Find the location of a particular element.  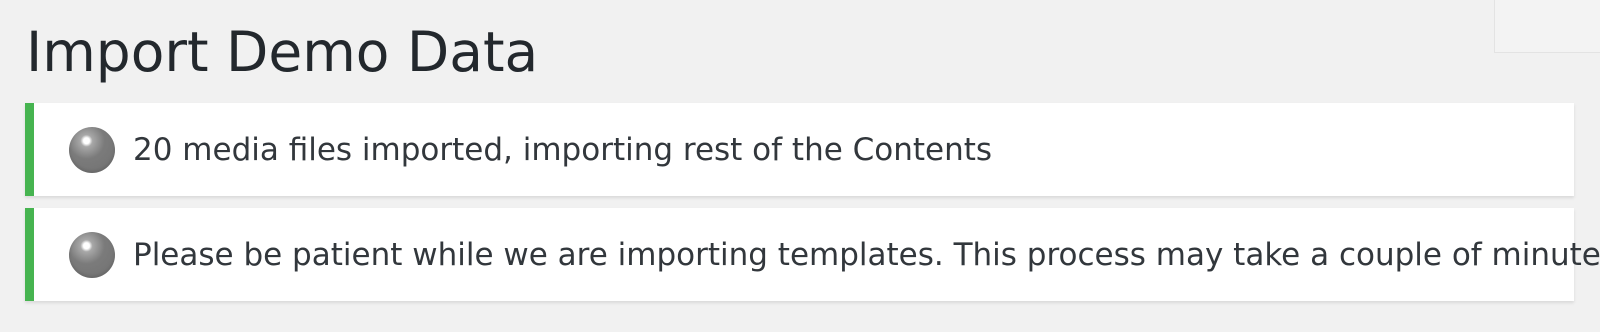

screen-options-tab is located at coordinates (1547, 26).